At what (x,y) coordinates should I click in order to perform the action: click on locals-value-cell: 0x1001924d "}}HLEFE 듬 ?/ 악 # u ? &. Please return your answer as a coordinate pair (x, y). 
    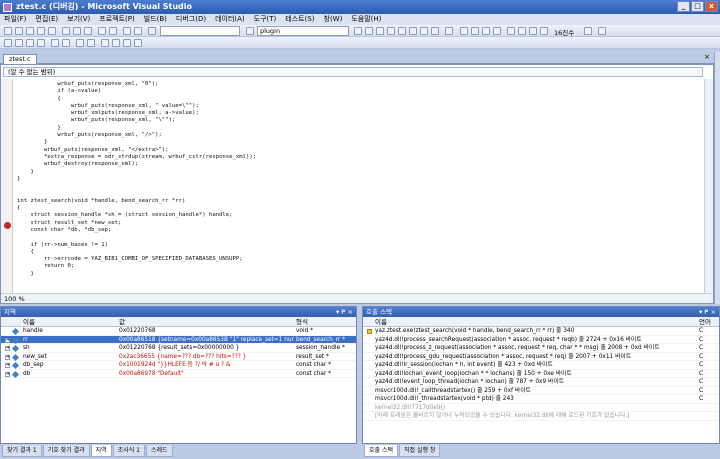
    Looking at the image, I should click on (206, 365).